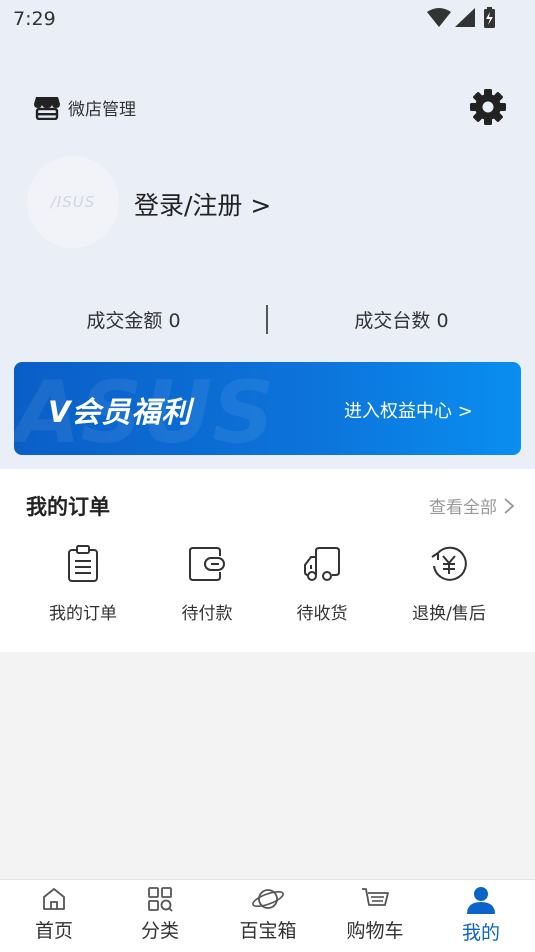  Describe the element at coordinates (54, 914) in the screenshot. I see `tab-home: 首页` at that location.